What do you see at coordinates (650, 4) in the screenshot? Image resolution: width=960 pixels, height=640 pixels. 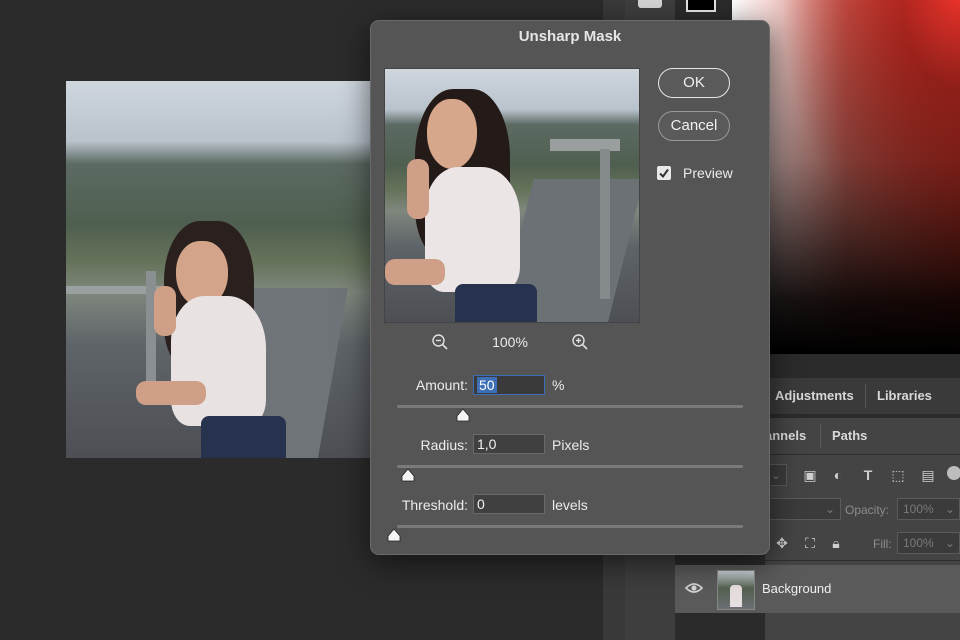 I see `comment-icon` at bounding box center [650, 4].